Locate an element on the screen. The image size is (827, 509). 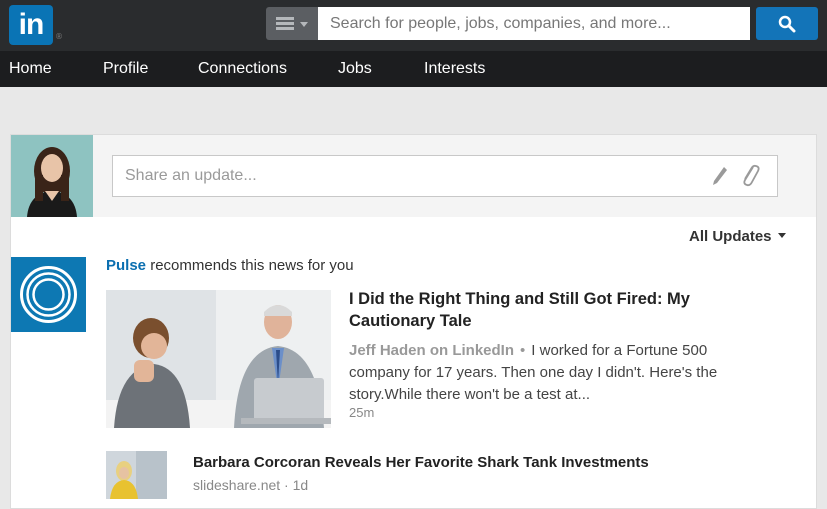
top-header-bar: in ® is located at coordinates (413, 25).